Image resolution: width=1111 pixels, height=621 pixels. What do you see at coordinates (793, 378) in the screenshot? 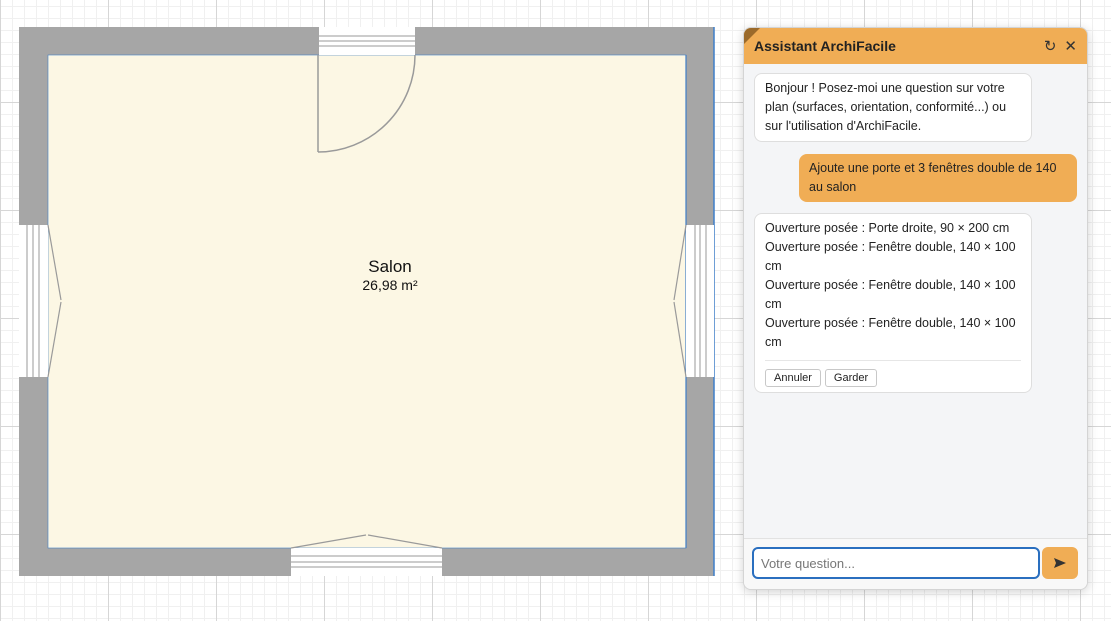
I see `undo-button: Annuler` at bounding box center [793, 378].